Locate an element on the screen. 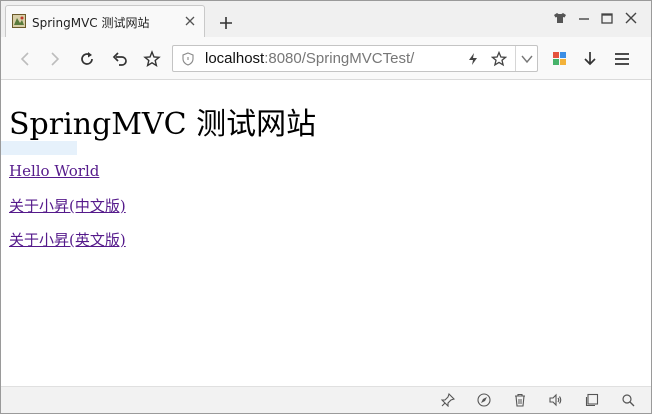 Image resolution: width=652 pixels, height=414 pixels. link-about-english: 关于小昇(英文版) is located at coordinates (67, 239).